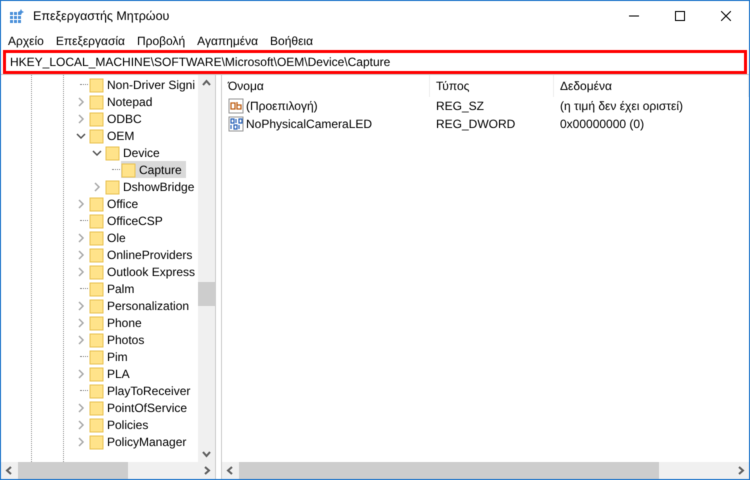  I want to click on tree-item: Ole, so click(109, 237).